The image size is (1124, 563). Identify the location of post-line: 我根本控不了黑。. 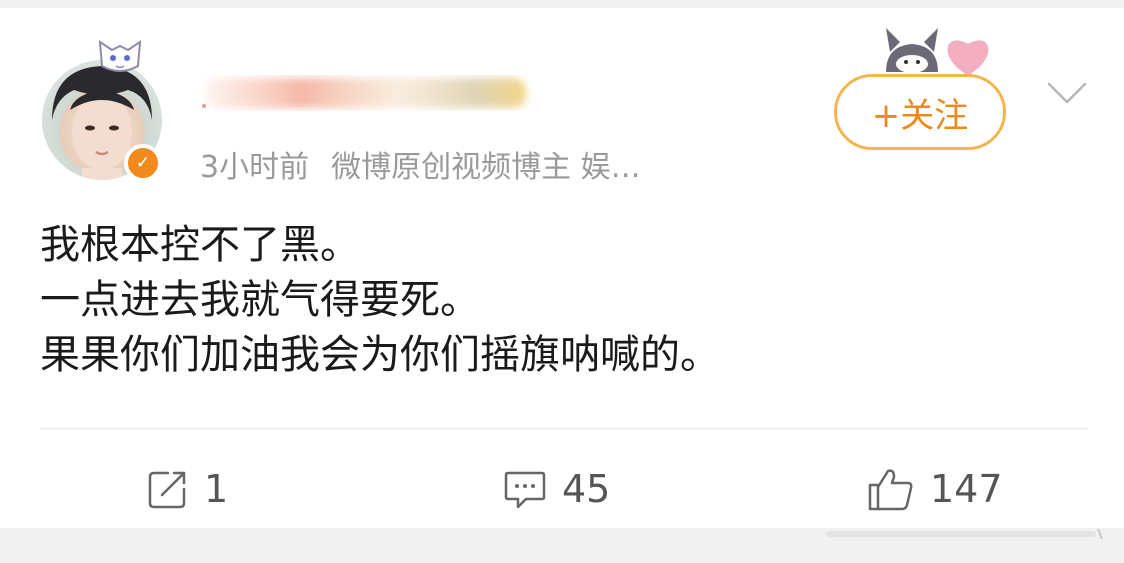
(200, 245).